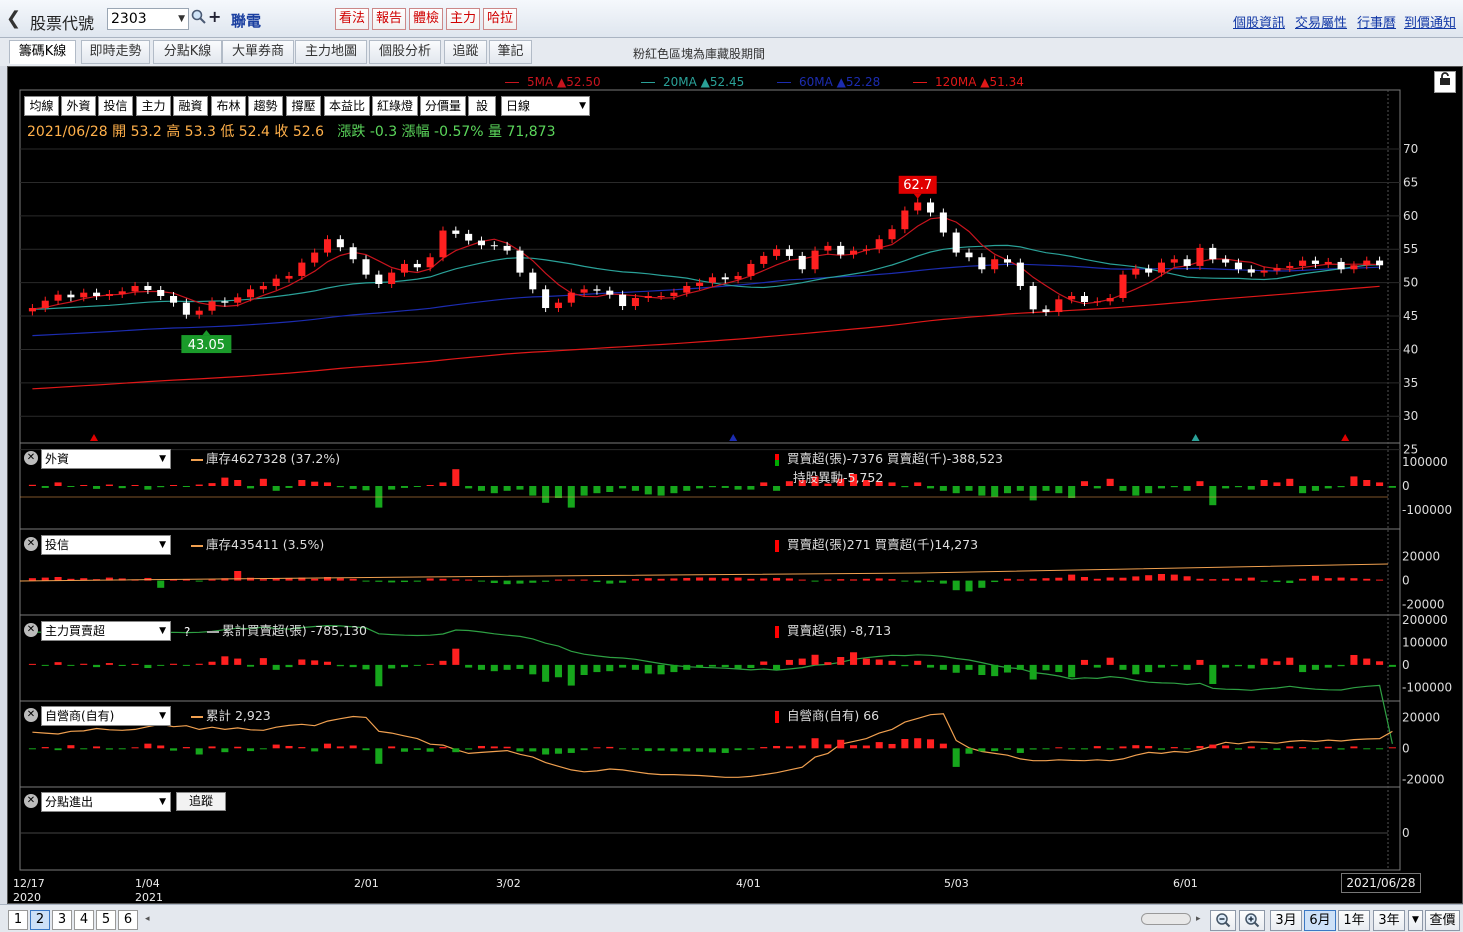 Image resolution: width=1463 pixels, height=932 pixels. Describe the element at coordinates (228, 106) in the screenshot. I see `indicator-button-6: 布林` at that location.